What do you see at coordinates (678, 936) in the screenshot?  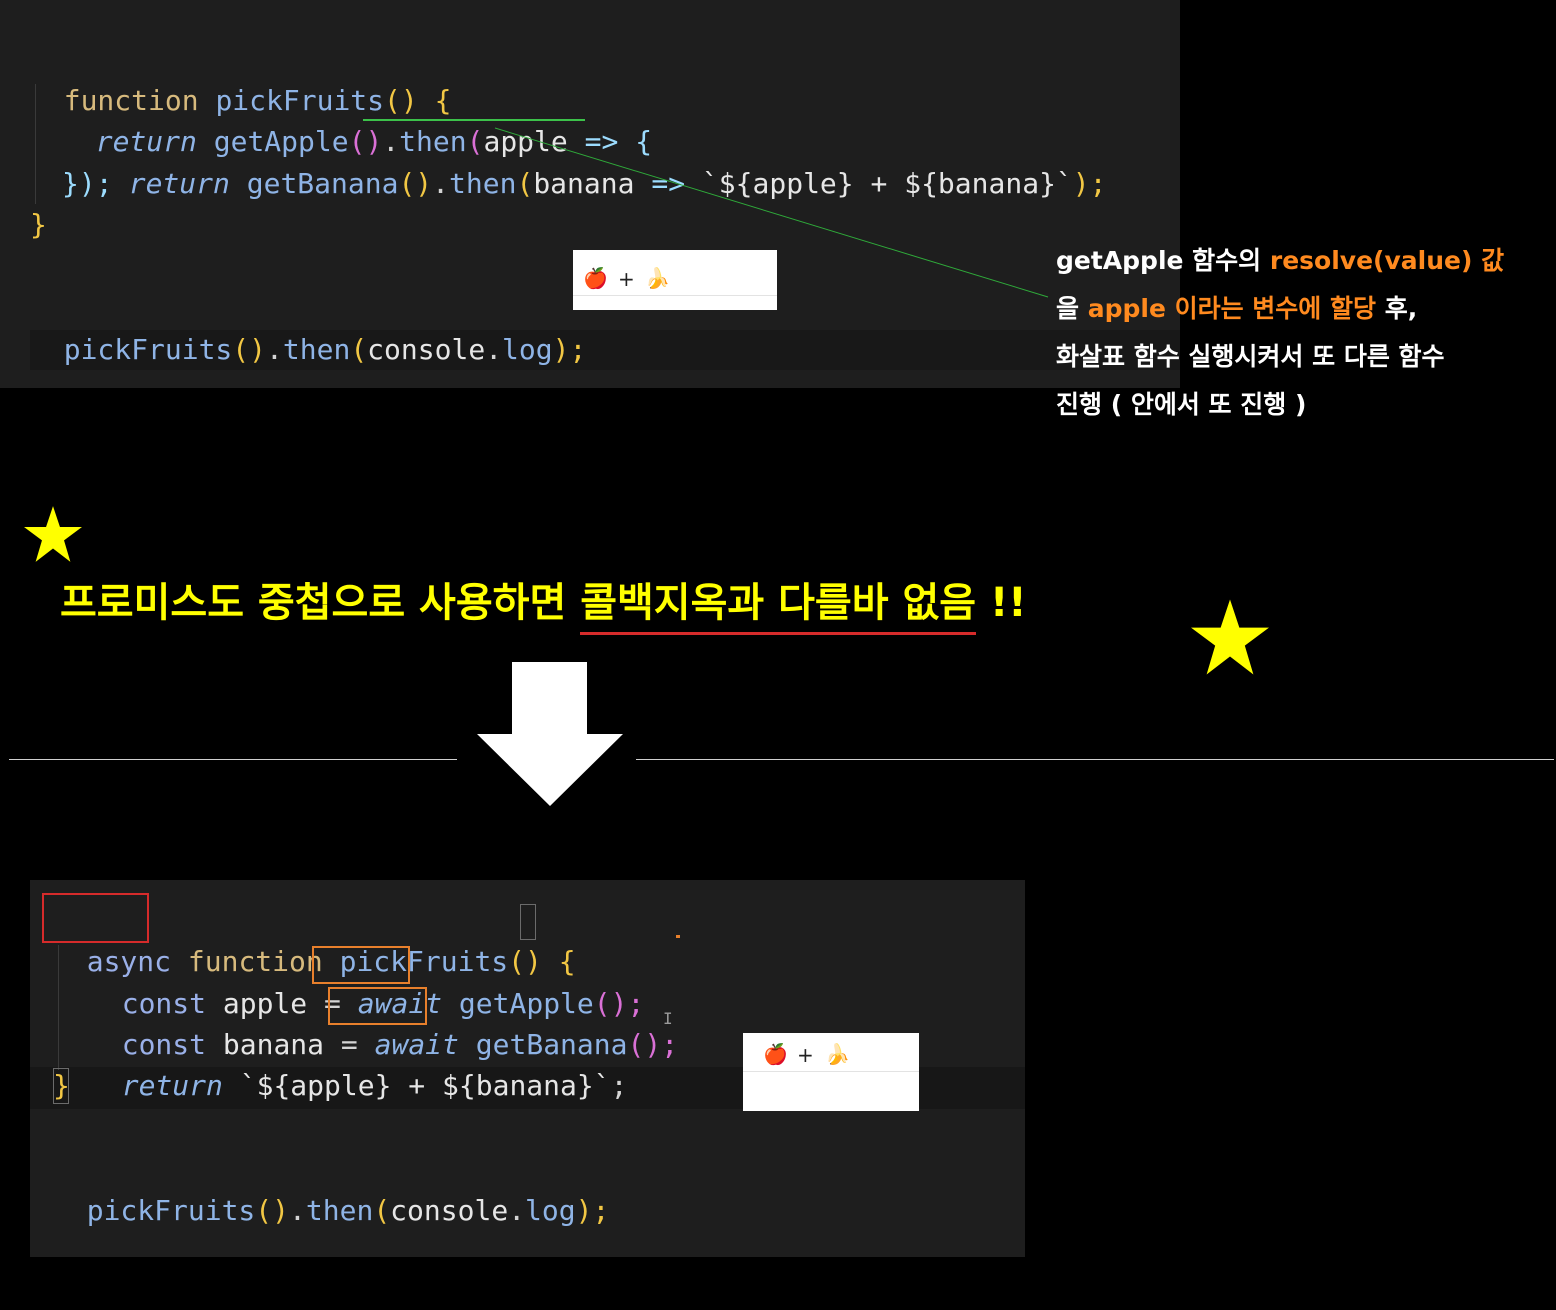 I see `marker-dot` at bounding box center [678, 936].